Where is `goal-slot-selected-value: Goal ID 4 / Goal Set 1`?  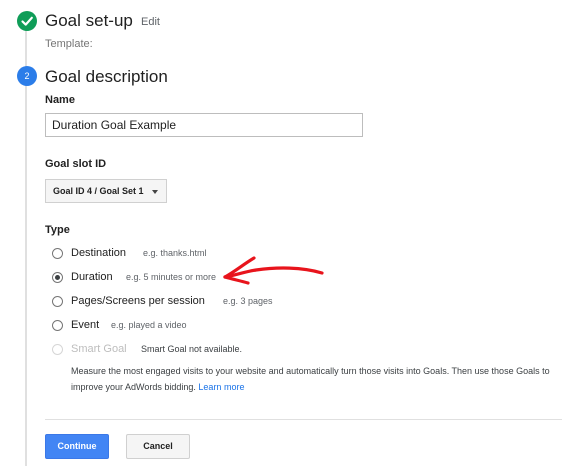
goal-slot-selected-value: Goal ID 4 / Goal Set 1 is located at coordinates (98, 191).